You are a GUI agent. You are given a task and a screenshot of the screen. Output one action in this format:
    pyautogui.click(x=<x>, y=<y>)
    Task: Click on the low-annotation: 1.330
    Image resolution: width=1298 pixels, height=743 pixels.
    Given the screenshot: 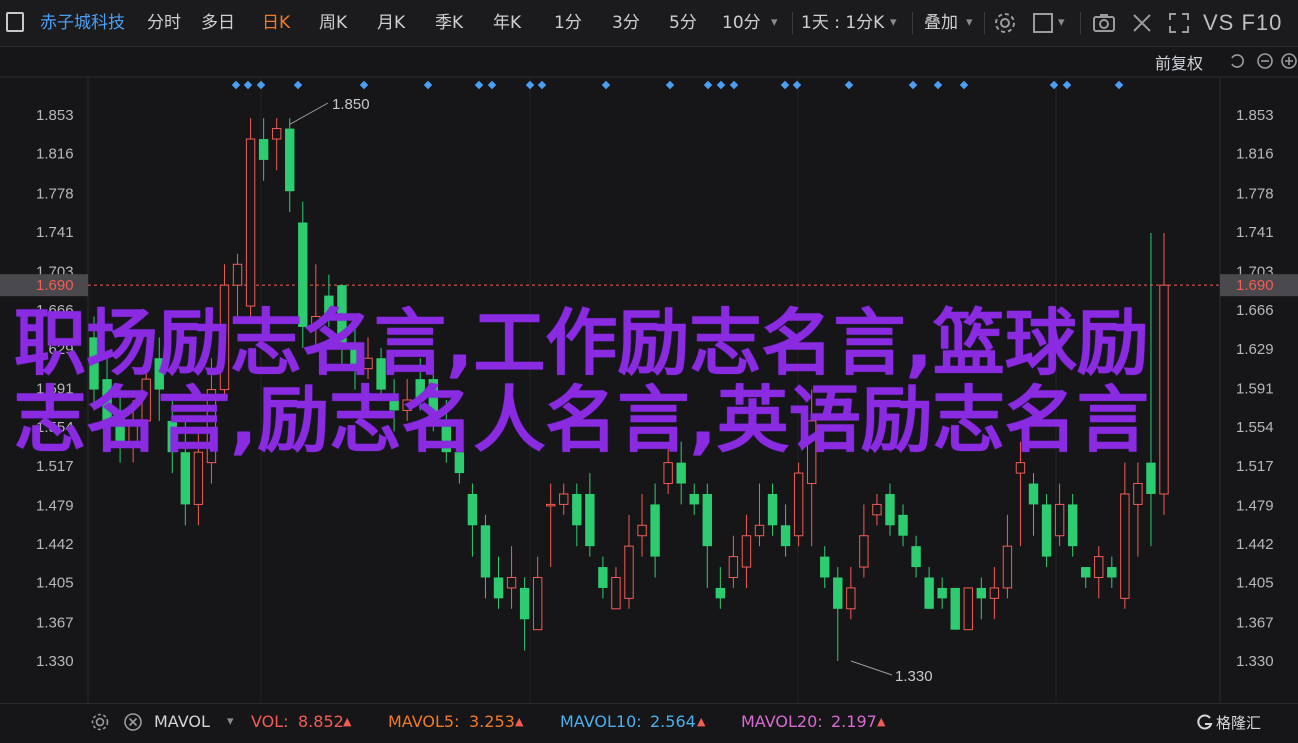 What is the action you would take?
    pyautogui.click(x=914, y=676)
    